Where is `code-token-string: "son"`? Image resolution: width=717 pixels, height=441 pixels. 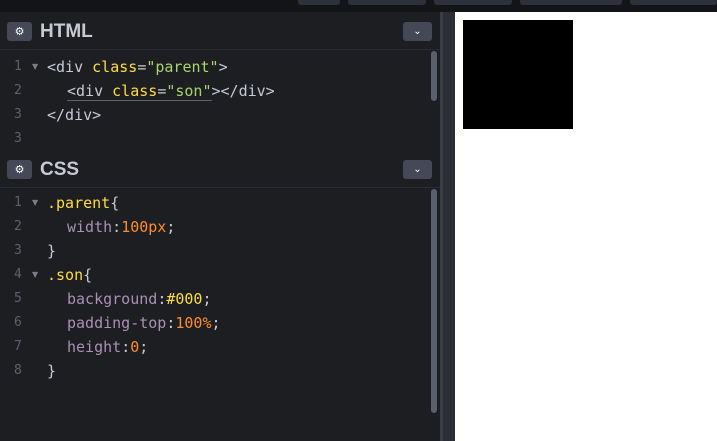
code-token-string: "son" is located at coordinates (189, 91).